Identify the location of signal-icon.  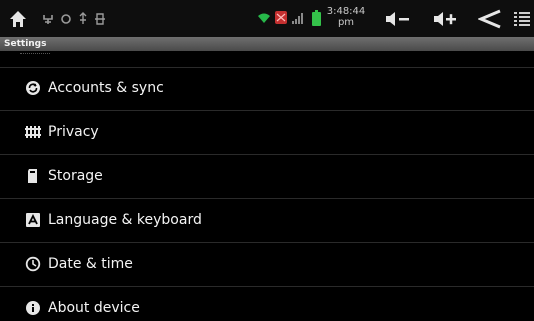
(297, 18).